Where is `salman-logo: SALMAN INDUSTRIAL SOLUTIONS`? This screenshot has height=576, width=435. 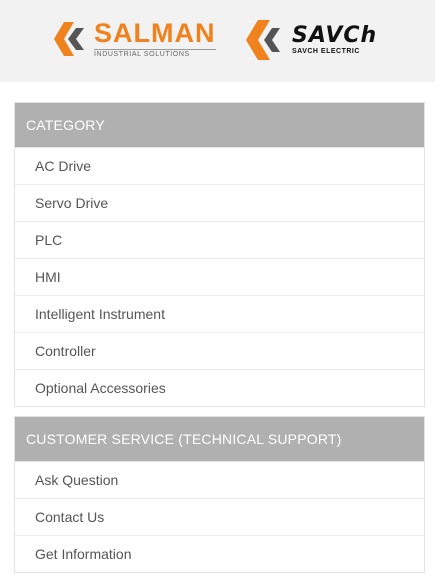 salman-logo: SALMAN INDUSTRIAL SOLUTIONS is located at coordinates (135, 39).